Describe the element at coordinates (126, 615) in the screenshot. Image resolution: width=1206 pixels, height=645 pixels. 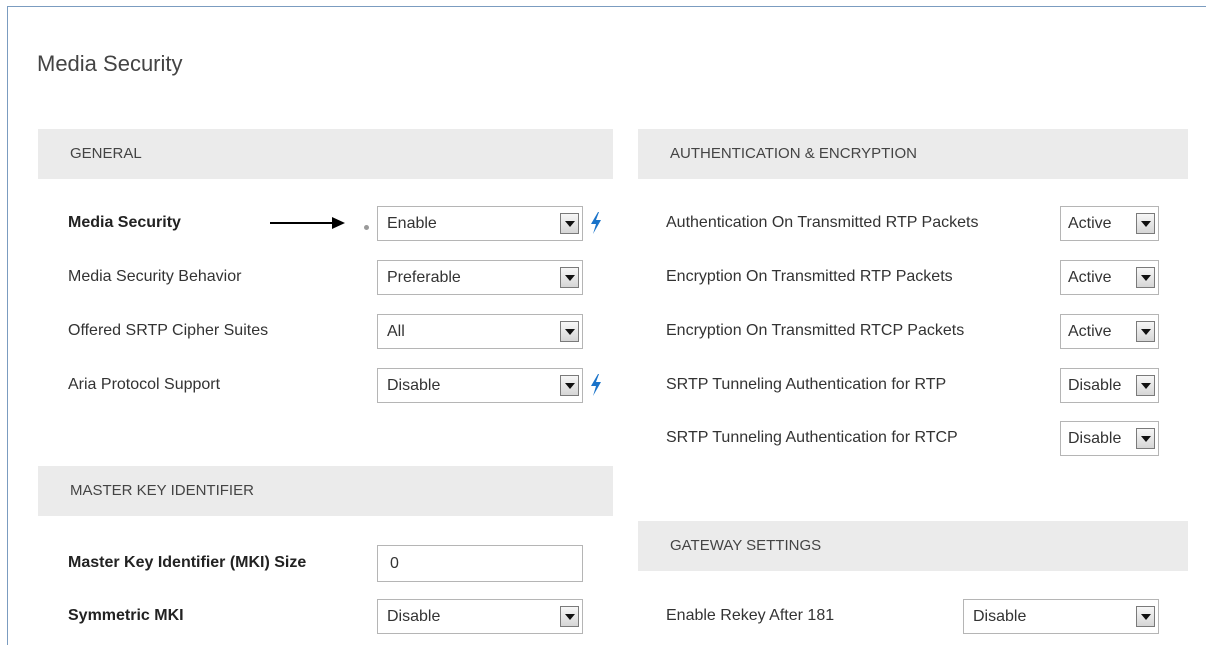
I see `symmetric-mki-label: Symmetric MKI` at that location.